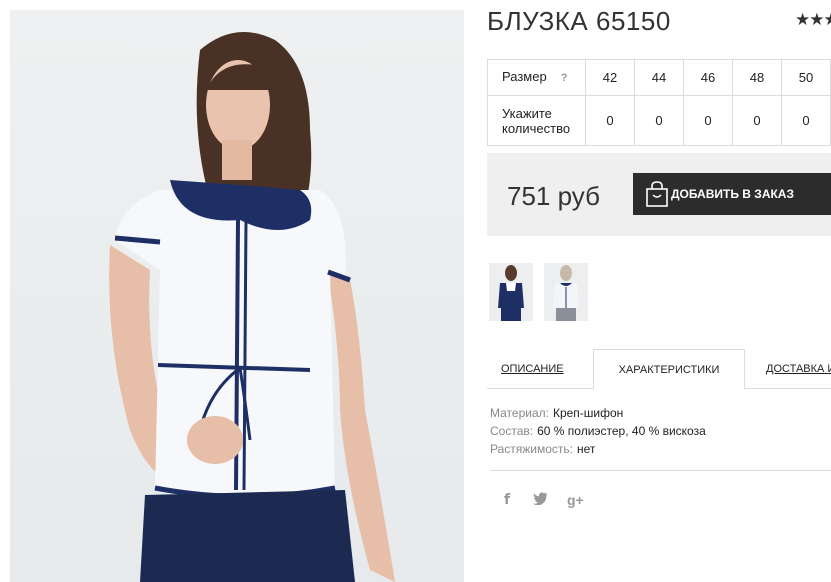 The width and height of the screenshot is (831, 582). Describe the element at coordinates (553, 196) in the screenshot. I see `price-value: 751 руб` at that location.